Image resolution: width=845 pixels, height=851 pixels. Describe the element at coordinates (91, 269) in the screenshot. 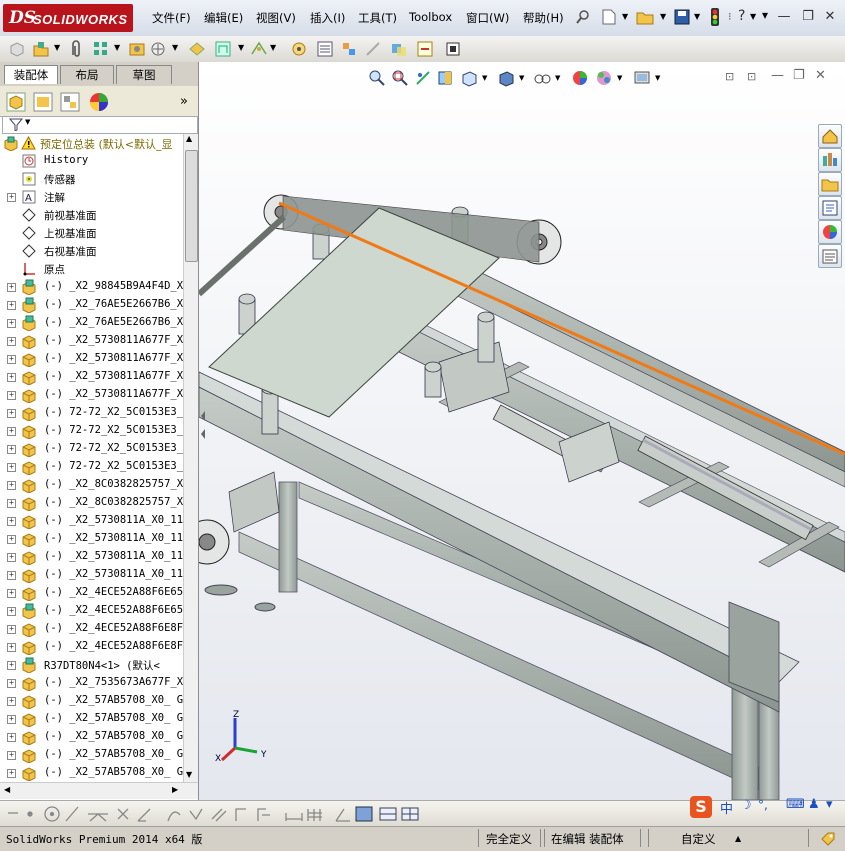

I see `tree-item: 原点` at that location.